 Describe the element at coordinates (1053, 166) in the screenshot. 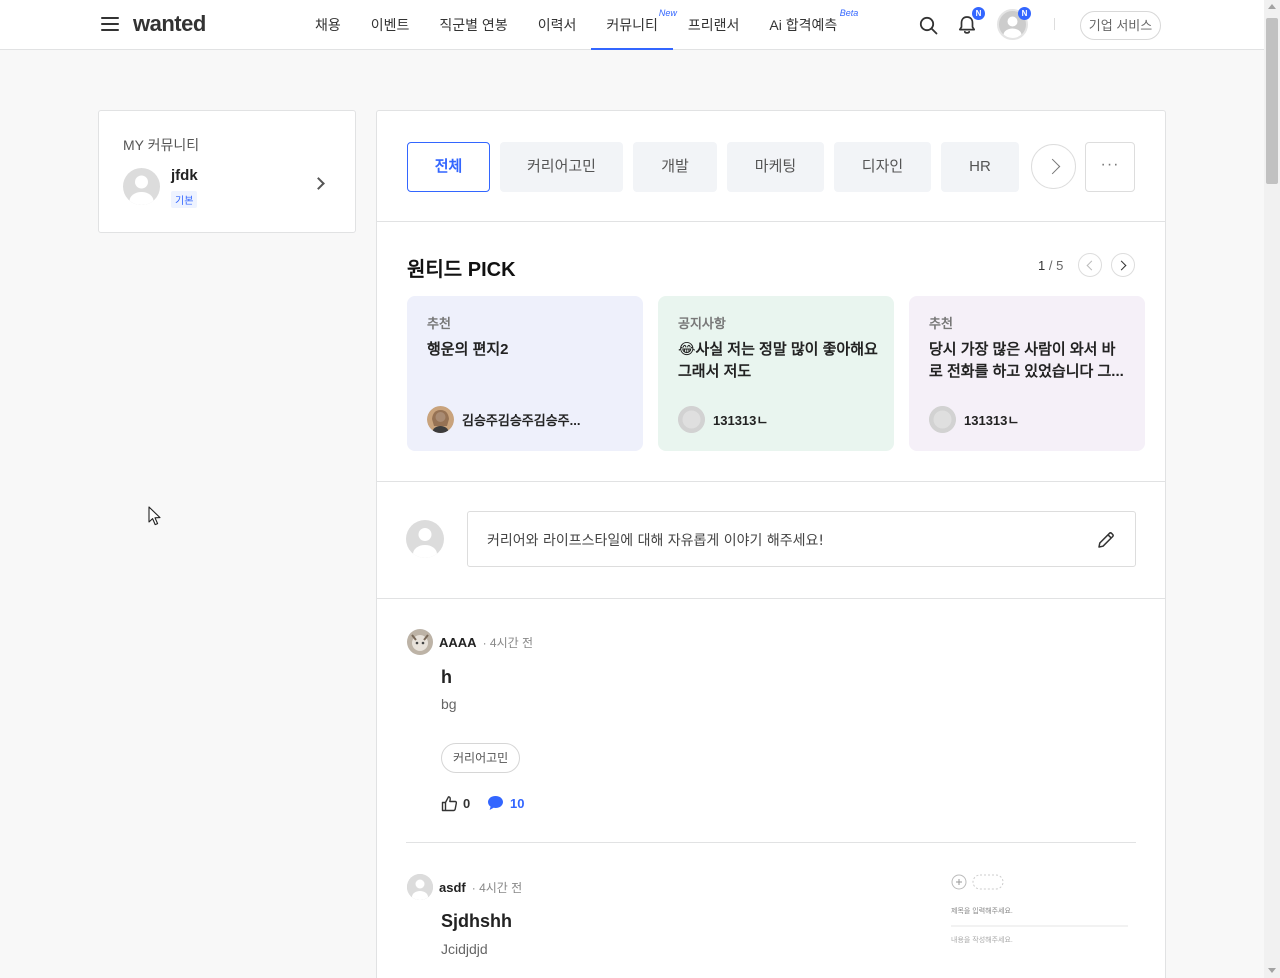

I see `category-next-button` at that location.